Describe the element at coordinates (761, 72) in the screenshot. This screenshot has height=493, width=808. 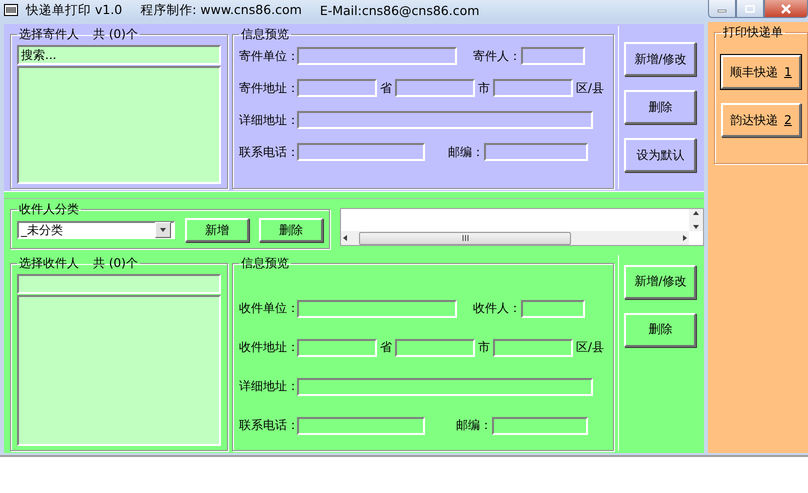
I see `courier-button: 顺丰快递 1` at that location.